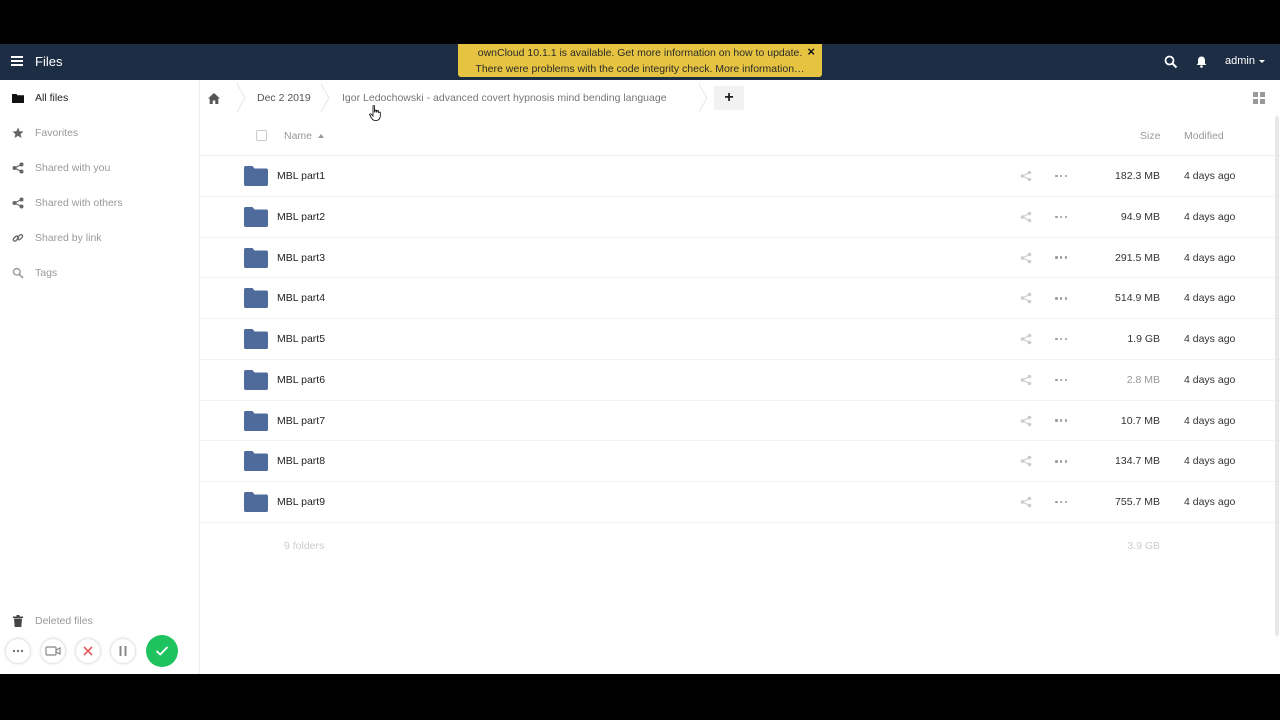  I want to click on file-row: MBL part9 755.7 MB 4 days ago, so click(740, 502).